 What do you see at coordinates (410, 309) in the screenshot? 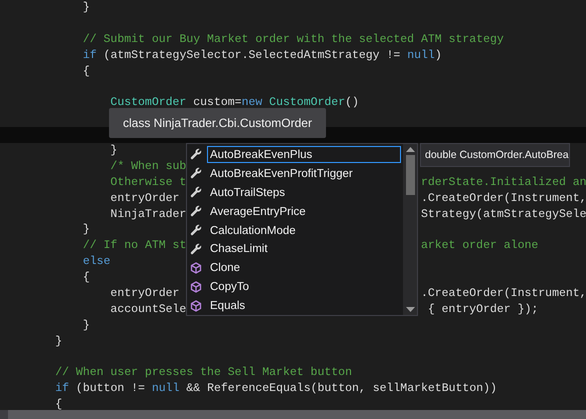
I see `down-arrow-icon` at bounding box center [410, 309].